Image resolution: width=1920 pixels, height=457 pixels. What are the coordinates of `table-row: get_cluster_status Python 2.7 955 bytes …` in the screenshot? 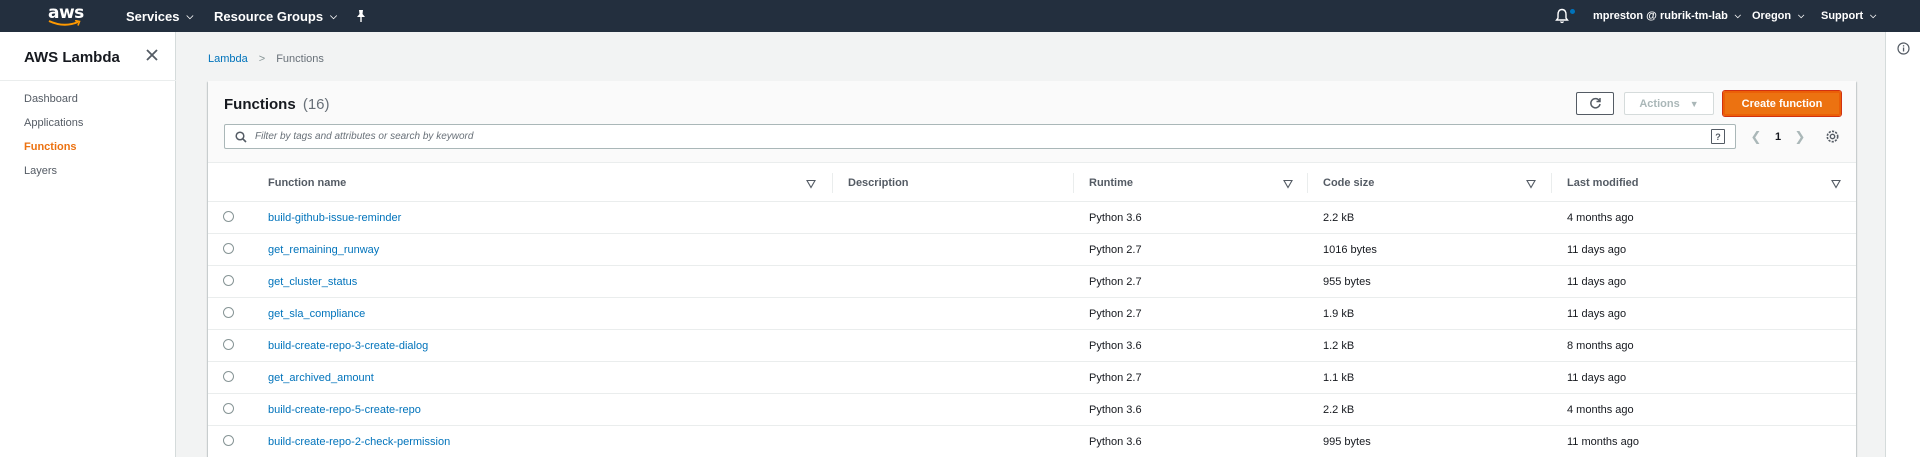 It's located at (1032, 282).